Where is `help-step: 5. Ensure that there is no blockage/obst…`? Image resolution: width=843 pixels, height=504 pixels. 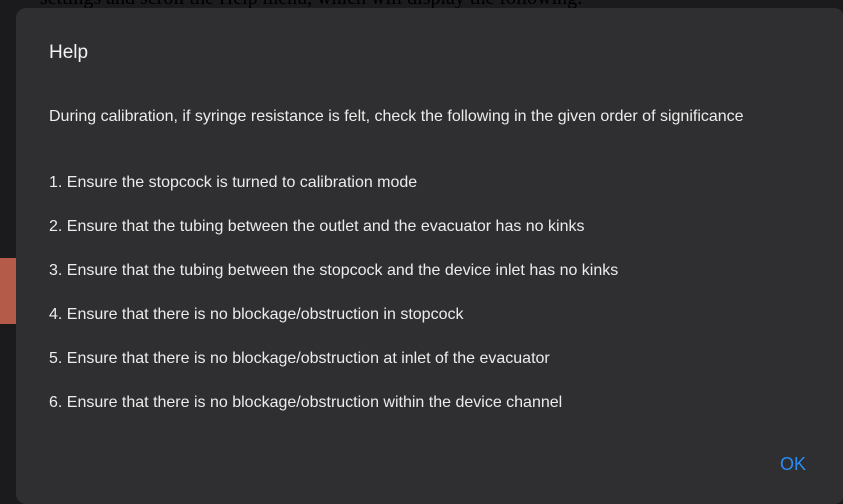 help-step: 5. Ensure that there is no blockage/obst… is located at coordinates (299, 358).